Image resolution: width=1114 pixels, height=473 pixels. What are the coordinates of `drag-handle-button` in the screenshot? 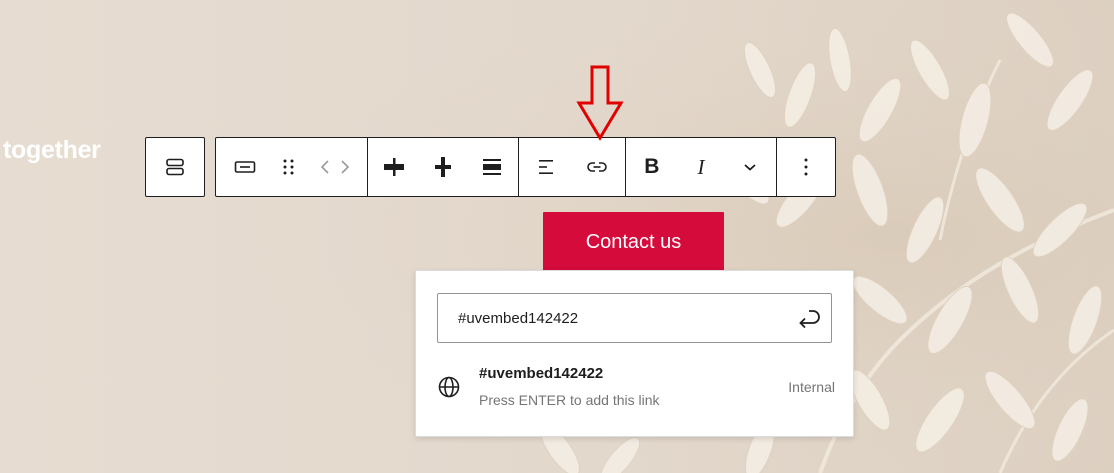 It's located at (289, 167).